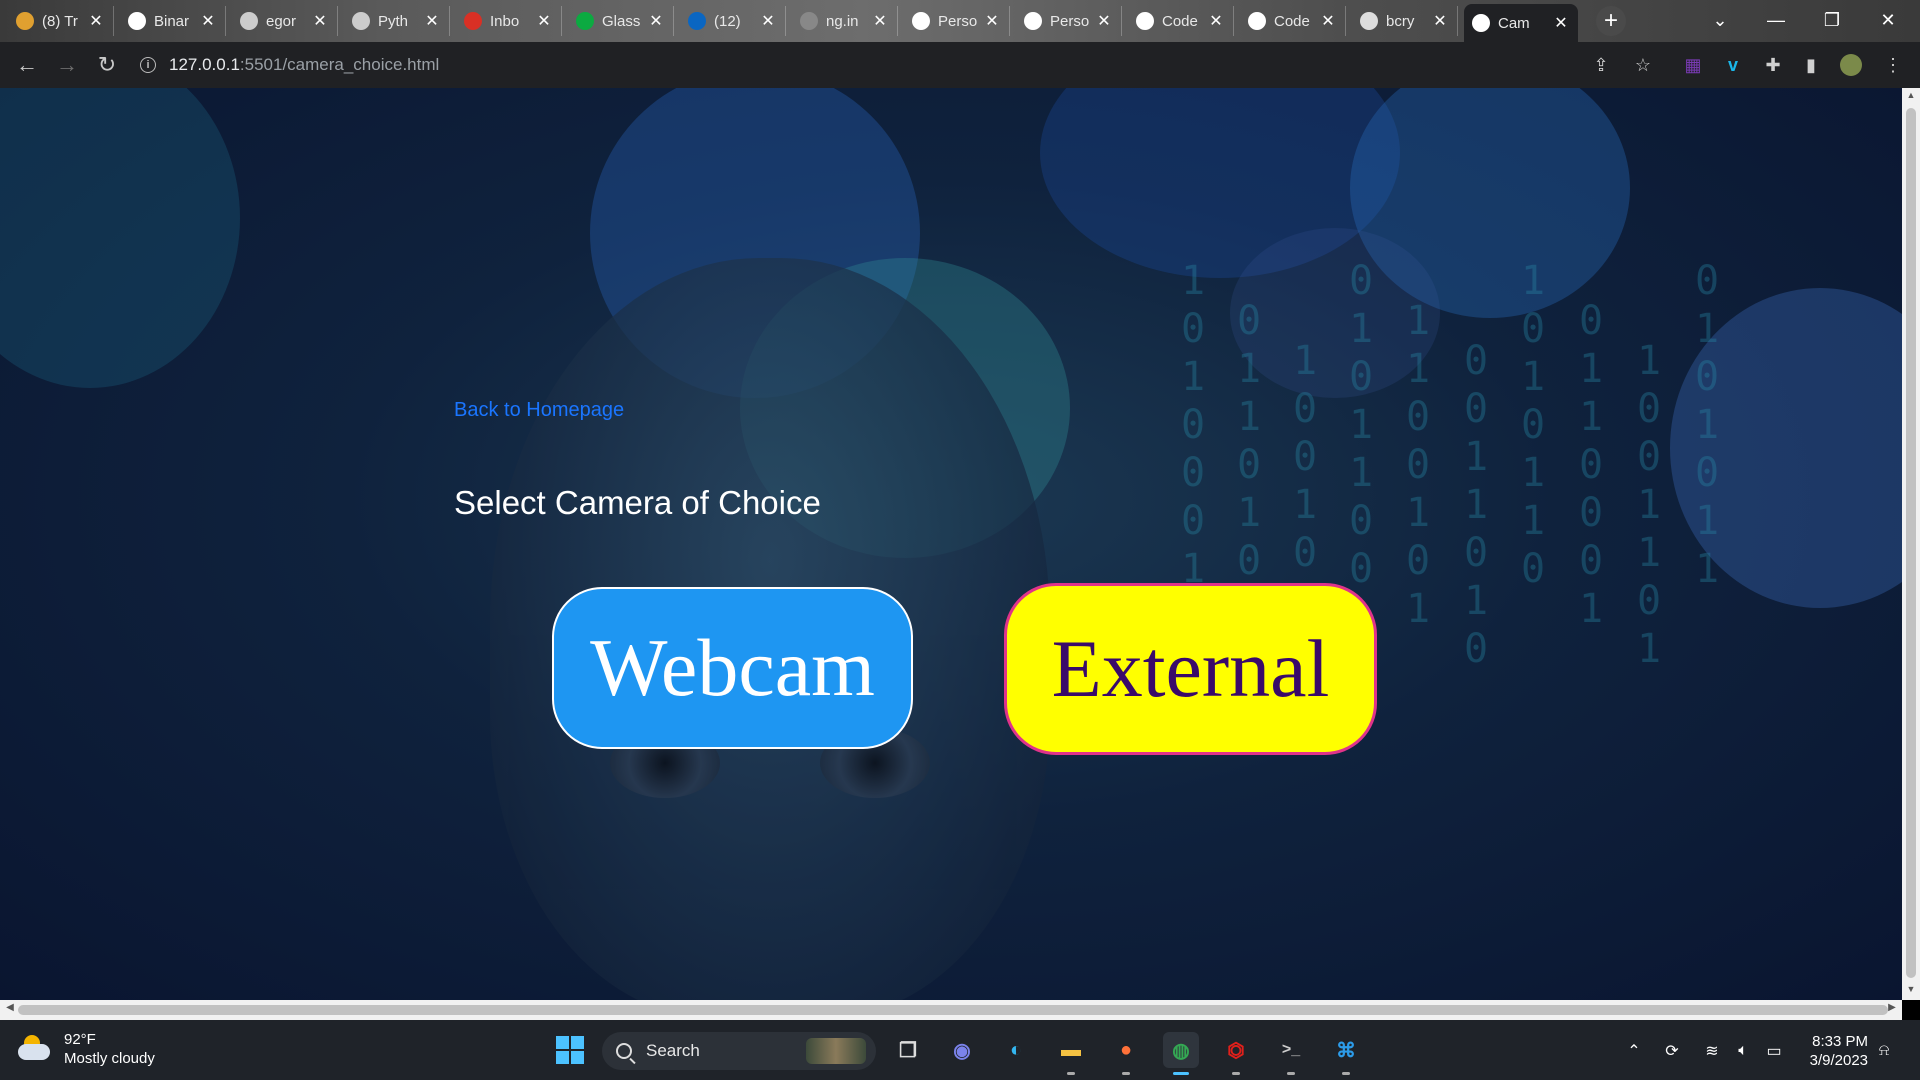 The image size is (1920, 1080). What do you see at coordinates (1720, 20) in the screenshot?
I see `tab-search-icon: ⌄` at bounding box center [1720, 20].